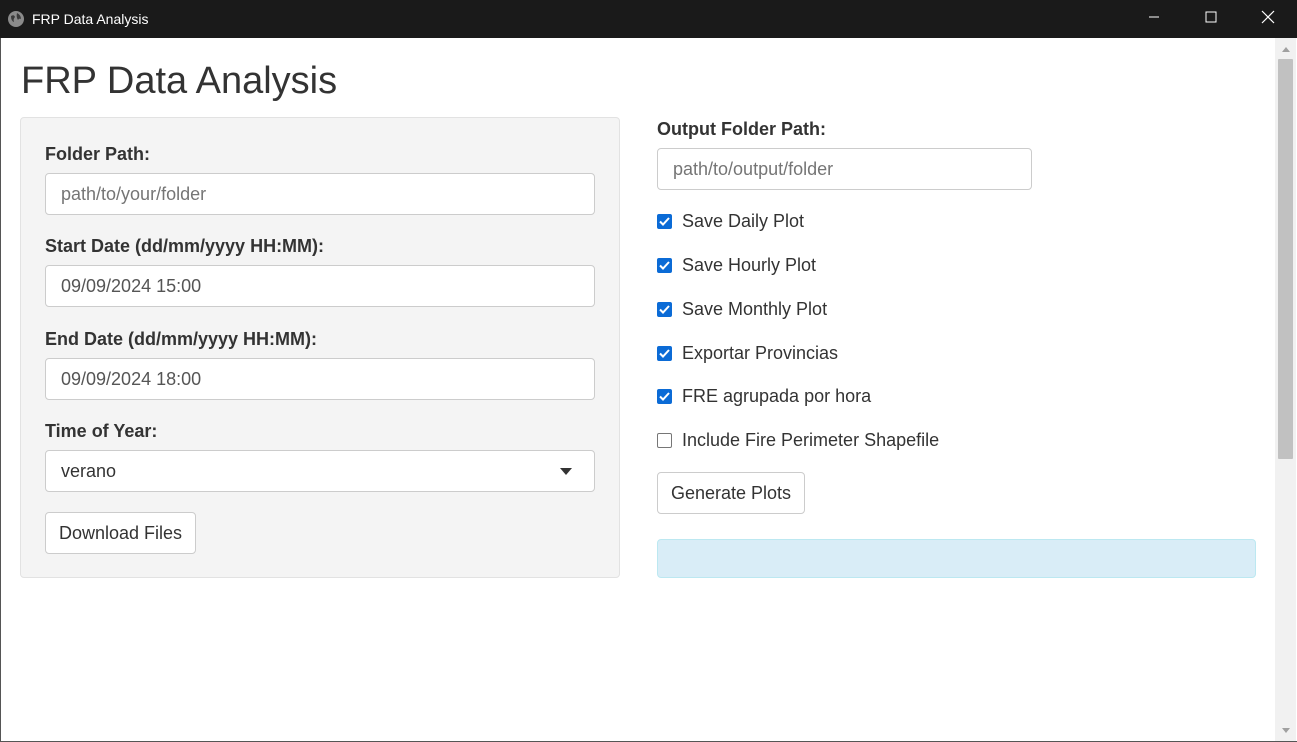 The height and width of the screenshot is (742, 1297). What do you see at coordinates (743, 220) in the screenshot?
I see `checkbox-label: Save Daily Plot` at bounding box center [743, 220].